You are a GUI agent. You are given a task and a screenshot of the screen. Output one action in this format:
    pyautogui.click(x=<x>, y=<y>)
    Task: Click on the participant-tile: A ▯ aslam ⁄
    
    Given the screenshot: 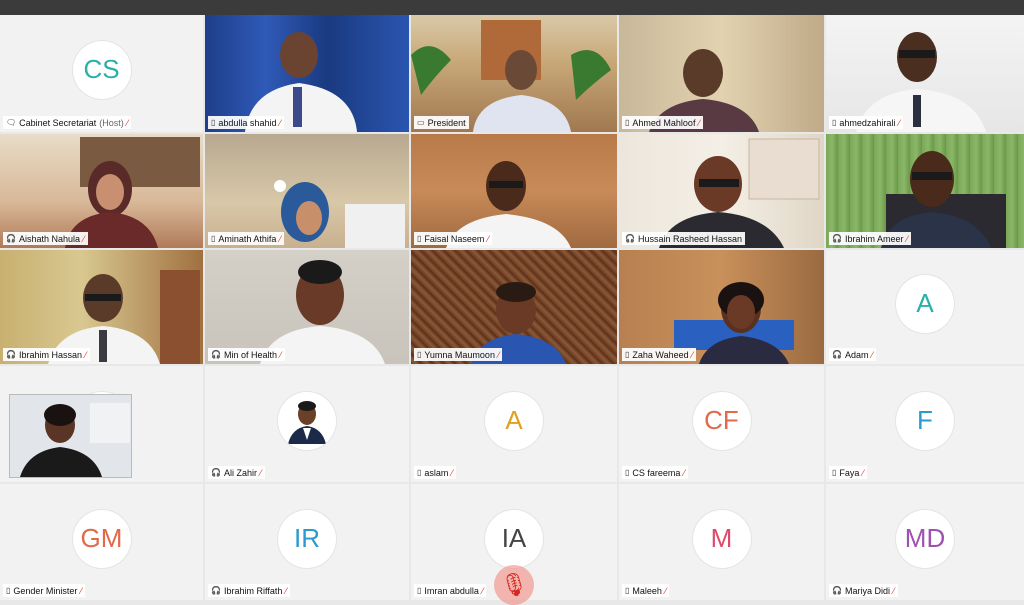 What is the action you would take?
    pyautogui.click(x=514, y=424)
    